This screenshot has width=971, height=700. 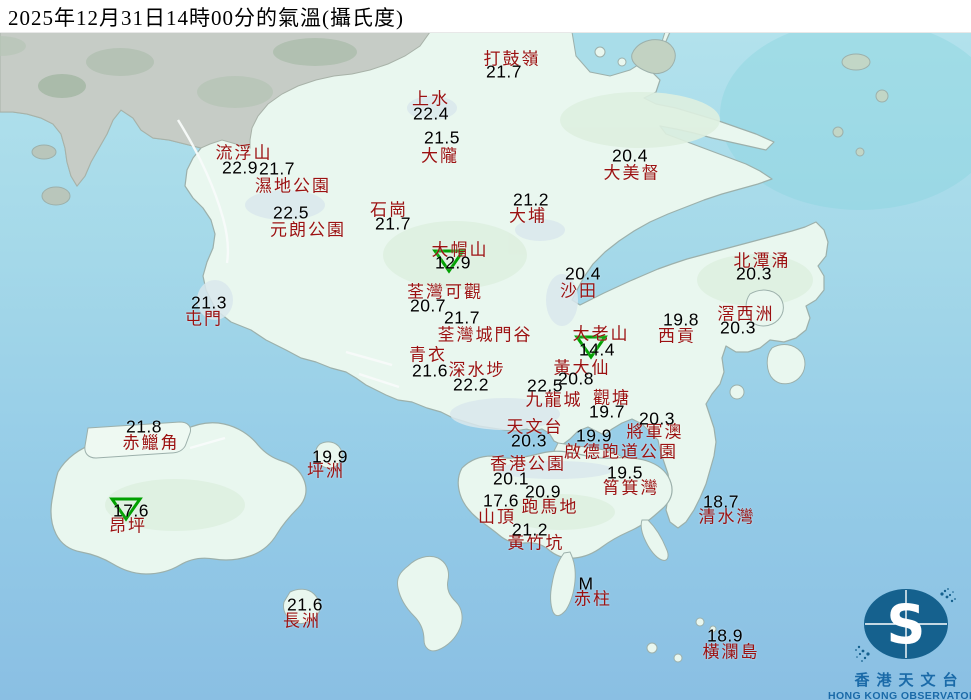 I want to click on station-temperature: 22.4, so click(x=431, y=113).